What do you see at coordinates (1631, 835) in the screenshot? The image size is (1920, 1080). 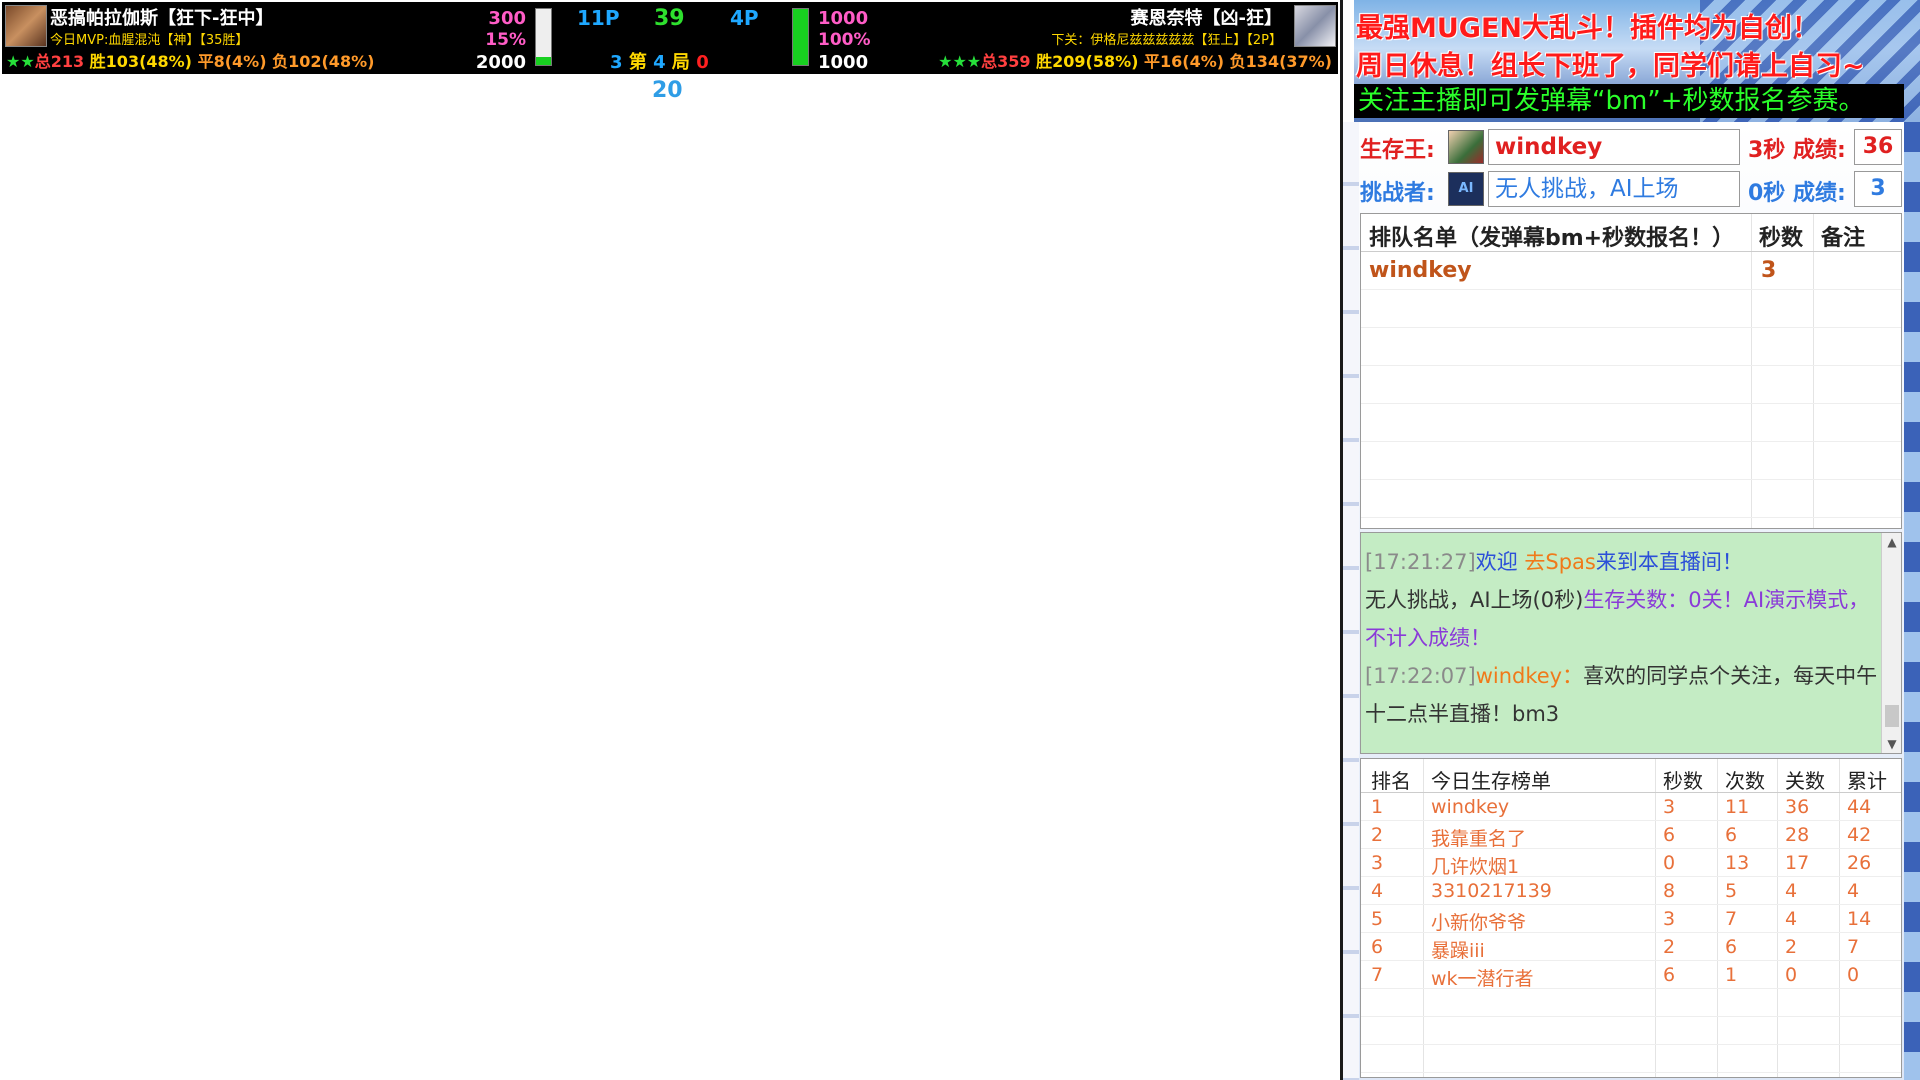 I see `board-row: 2 我靠重名了 6 6 28 42` at bounding box center [1631, 835].